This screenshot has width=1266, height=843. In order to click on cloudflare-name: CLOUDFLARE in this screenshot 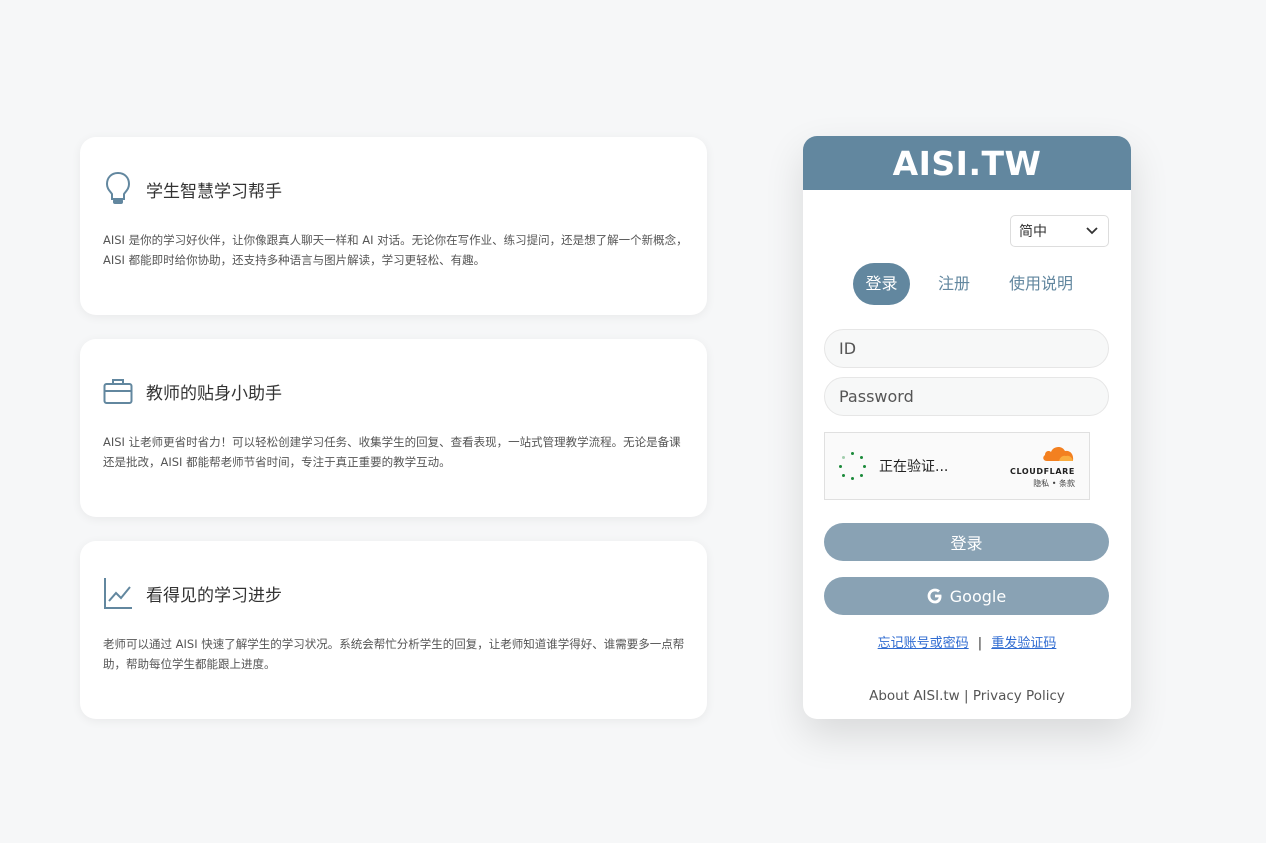, I will do `click(1042, 471)`.